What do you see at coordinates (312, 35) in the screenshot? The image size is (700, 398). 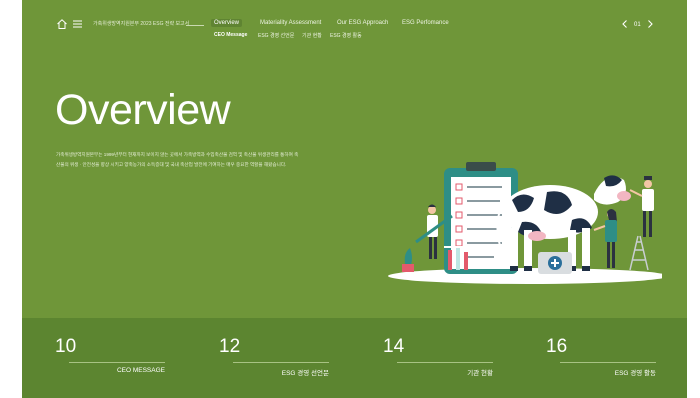 I see `subnav-institution-status: 기관 현황` at bounding box center [312, 35].